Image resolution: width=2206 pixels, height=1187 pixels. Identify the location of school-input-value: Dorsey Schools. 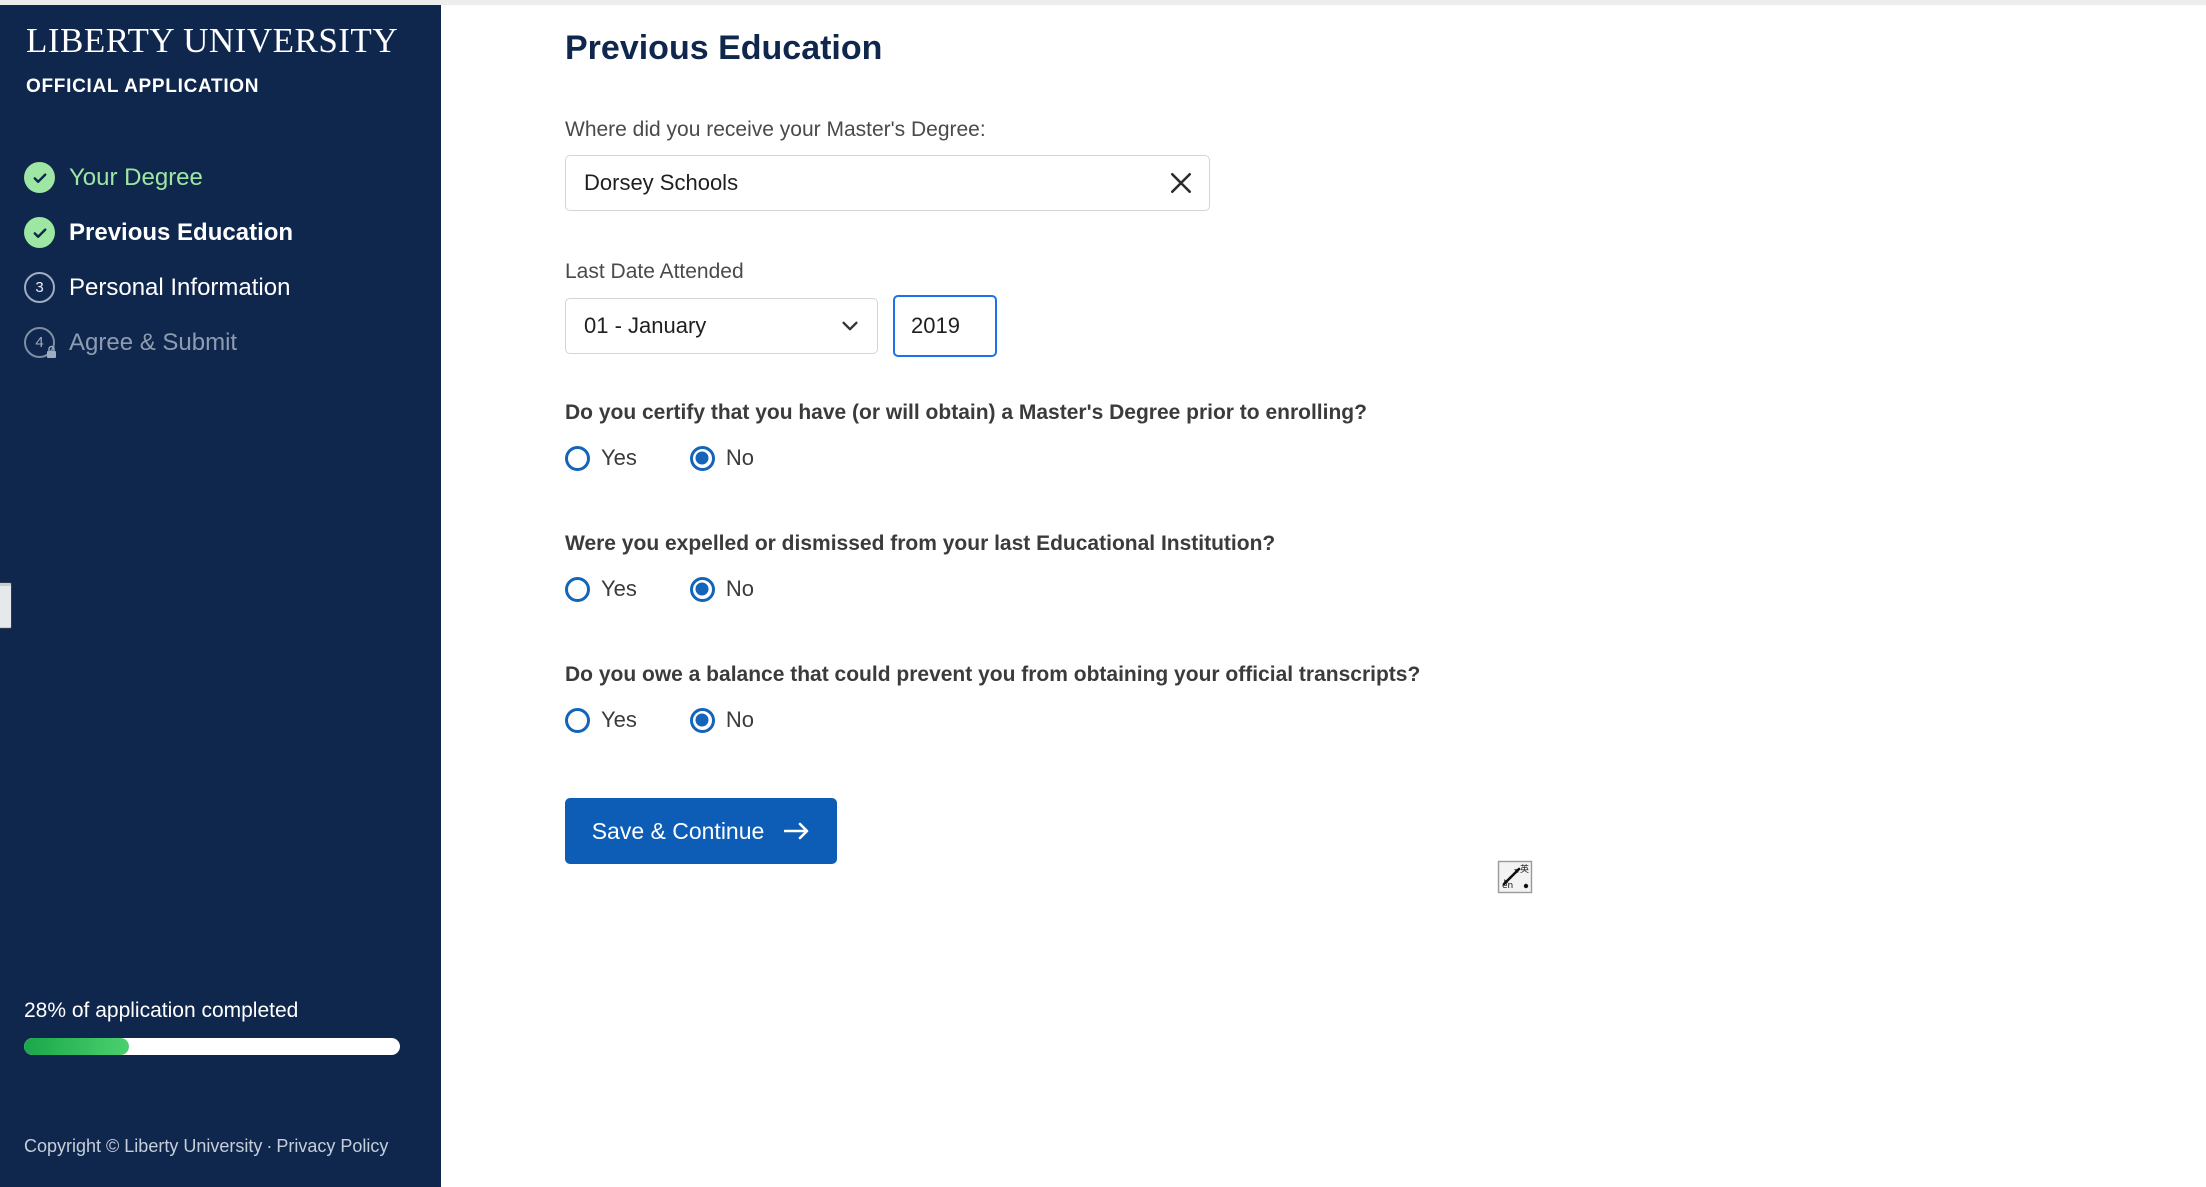
(661, 182).